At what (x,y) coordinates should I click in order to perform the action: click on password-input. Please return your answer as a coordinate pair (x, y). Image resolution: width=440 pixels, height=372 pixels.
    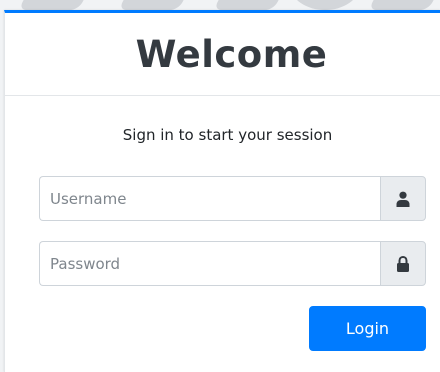
    Looking at the image, I should click on (209, 263).